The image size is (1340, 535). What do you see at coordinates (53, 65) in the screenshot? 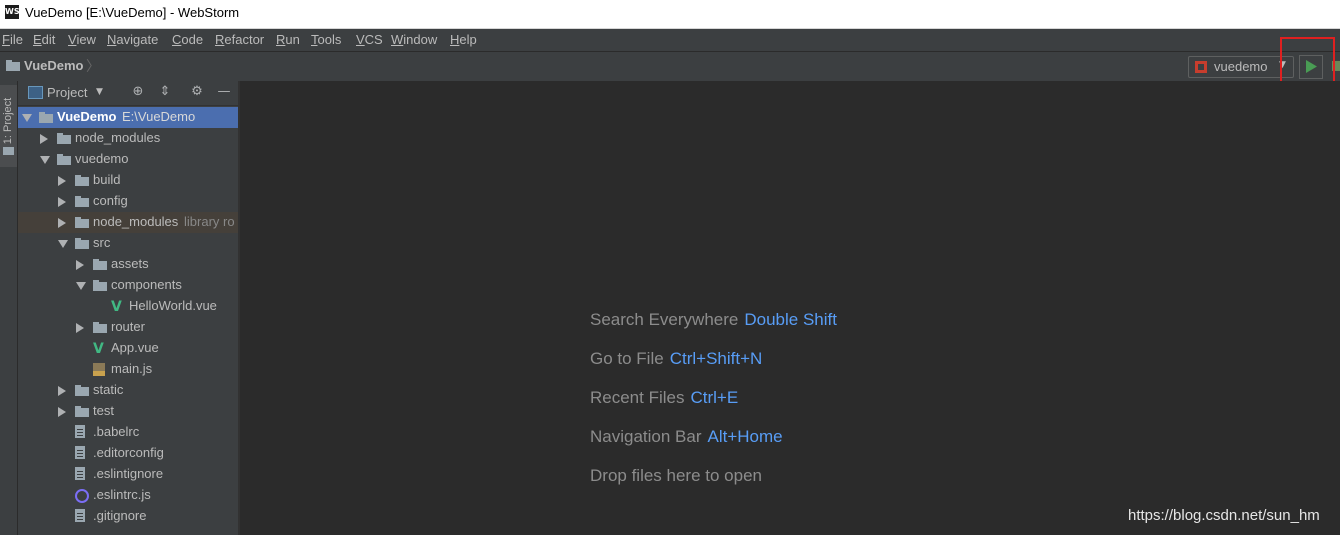
I see `breadcrumb-project: VueDemo` at bounding box center [53, 65].